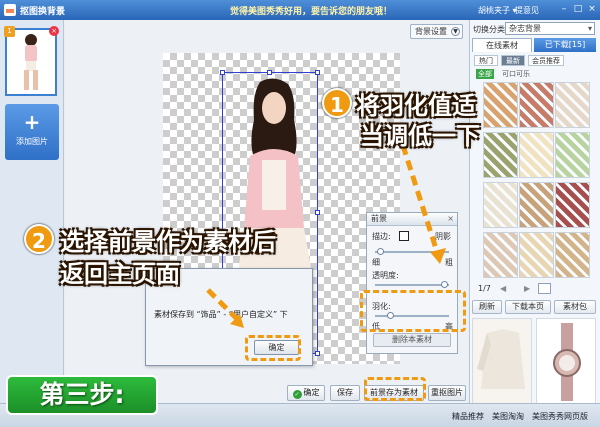 Image resolution: width=600 pixels, height=427 pixels. I want to click on step-three-banner: 第三步:, so click(82, 395).